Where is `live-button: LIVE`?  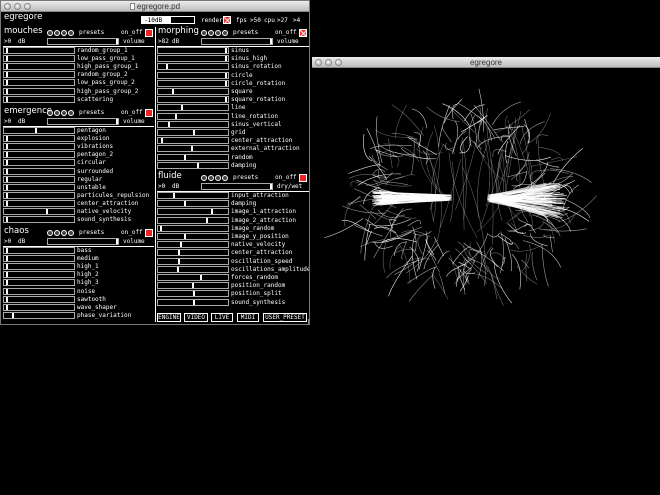
live-button: LIVE is located at coordinates (222, 317).